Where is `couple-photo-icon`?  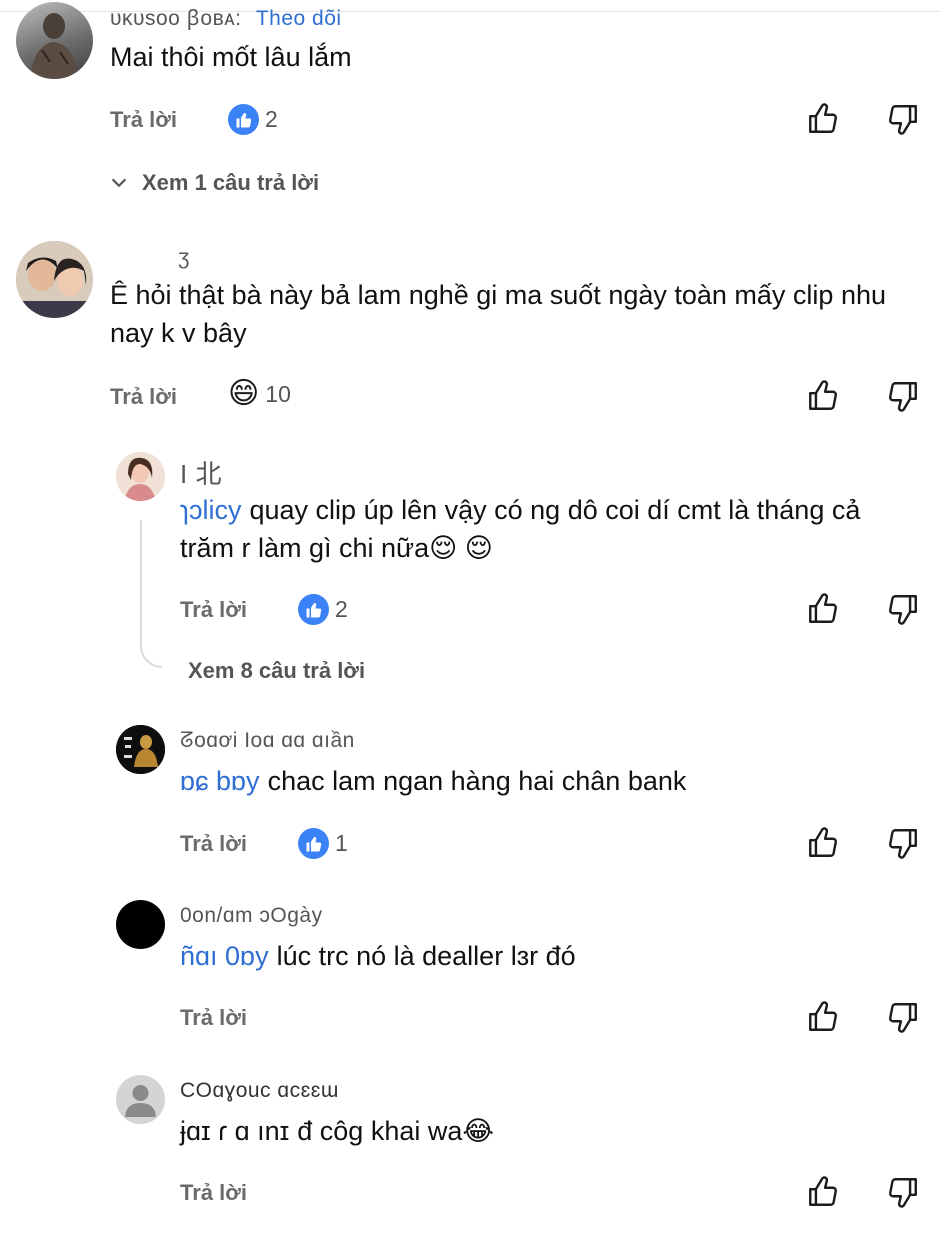 couple-photo-icon is located at coordinates (54, 279).